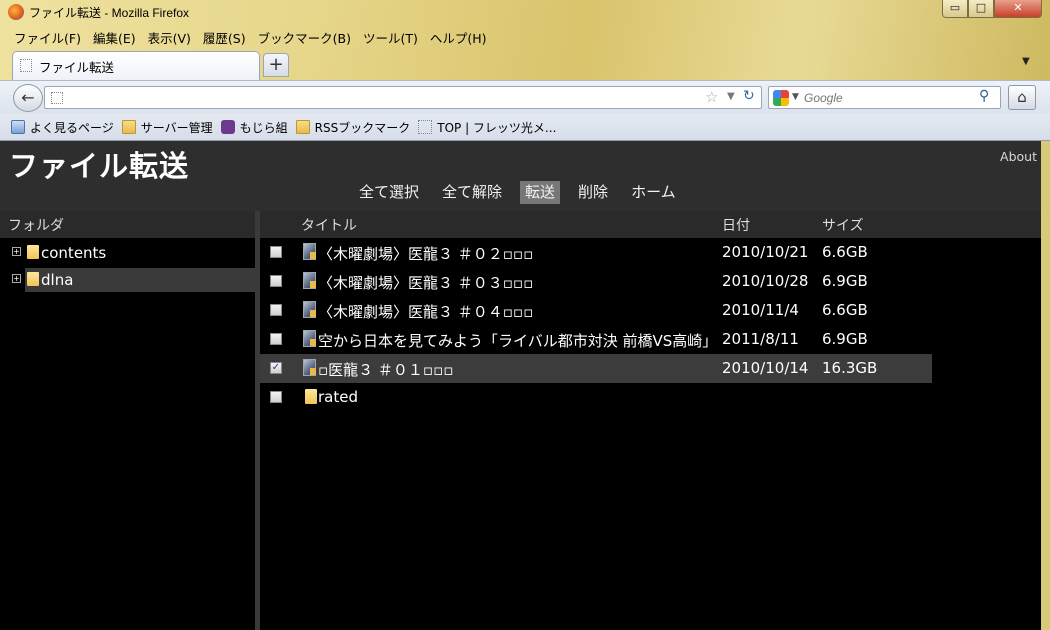 This screenshot has width=1050, height=630. I want to click on column-header-row: フォルダ タイトル 日付 サイズ, so click(520, 224).